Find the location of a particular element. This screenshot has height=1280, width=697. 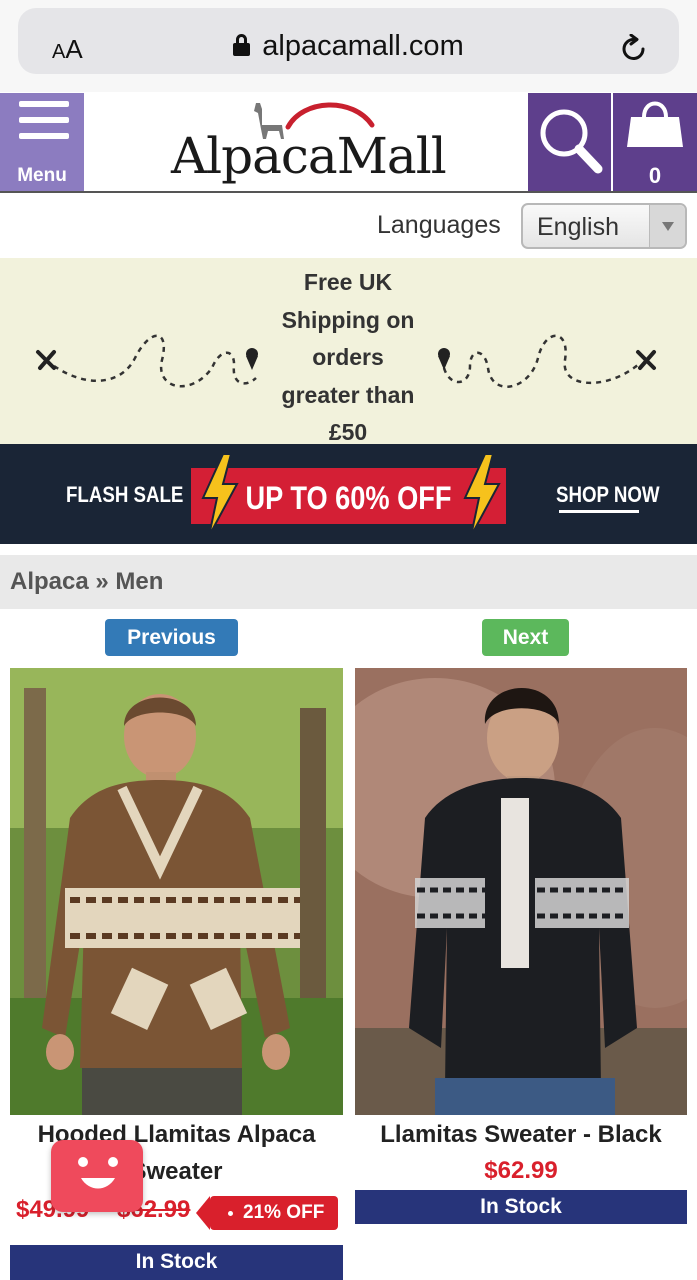

shopping-bag-icon is located at coordinates (655, 124).